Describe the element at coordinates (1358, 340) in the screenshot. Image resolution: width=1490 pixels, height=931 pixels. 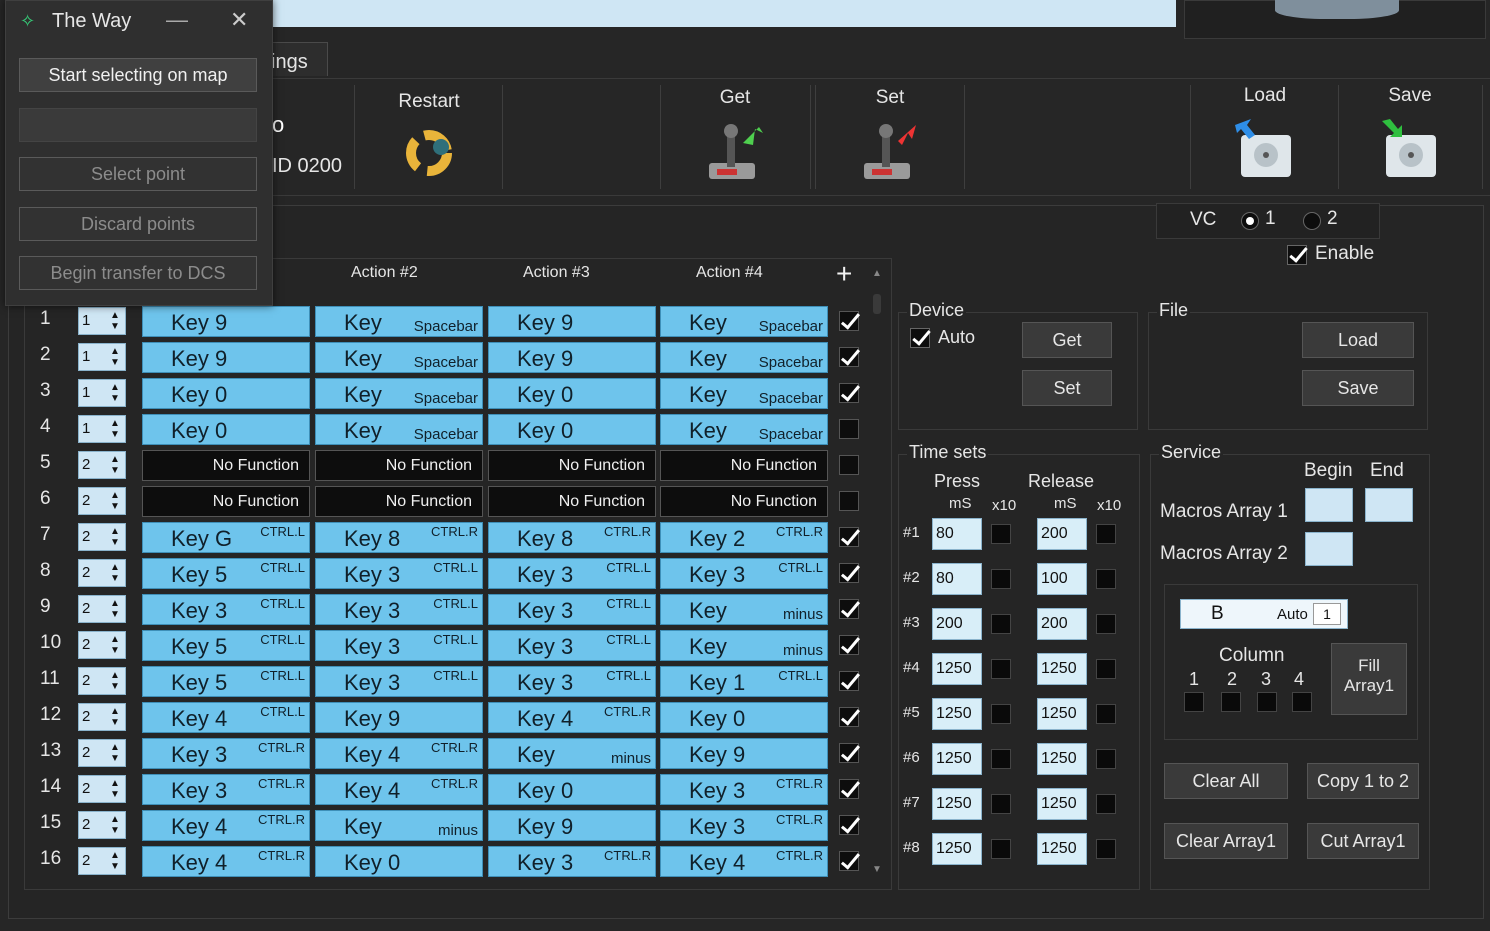
I see `file-load-button: Load` at that location.